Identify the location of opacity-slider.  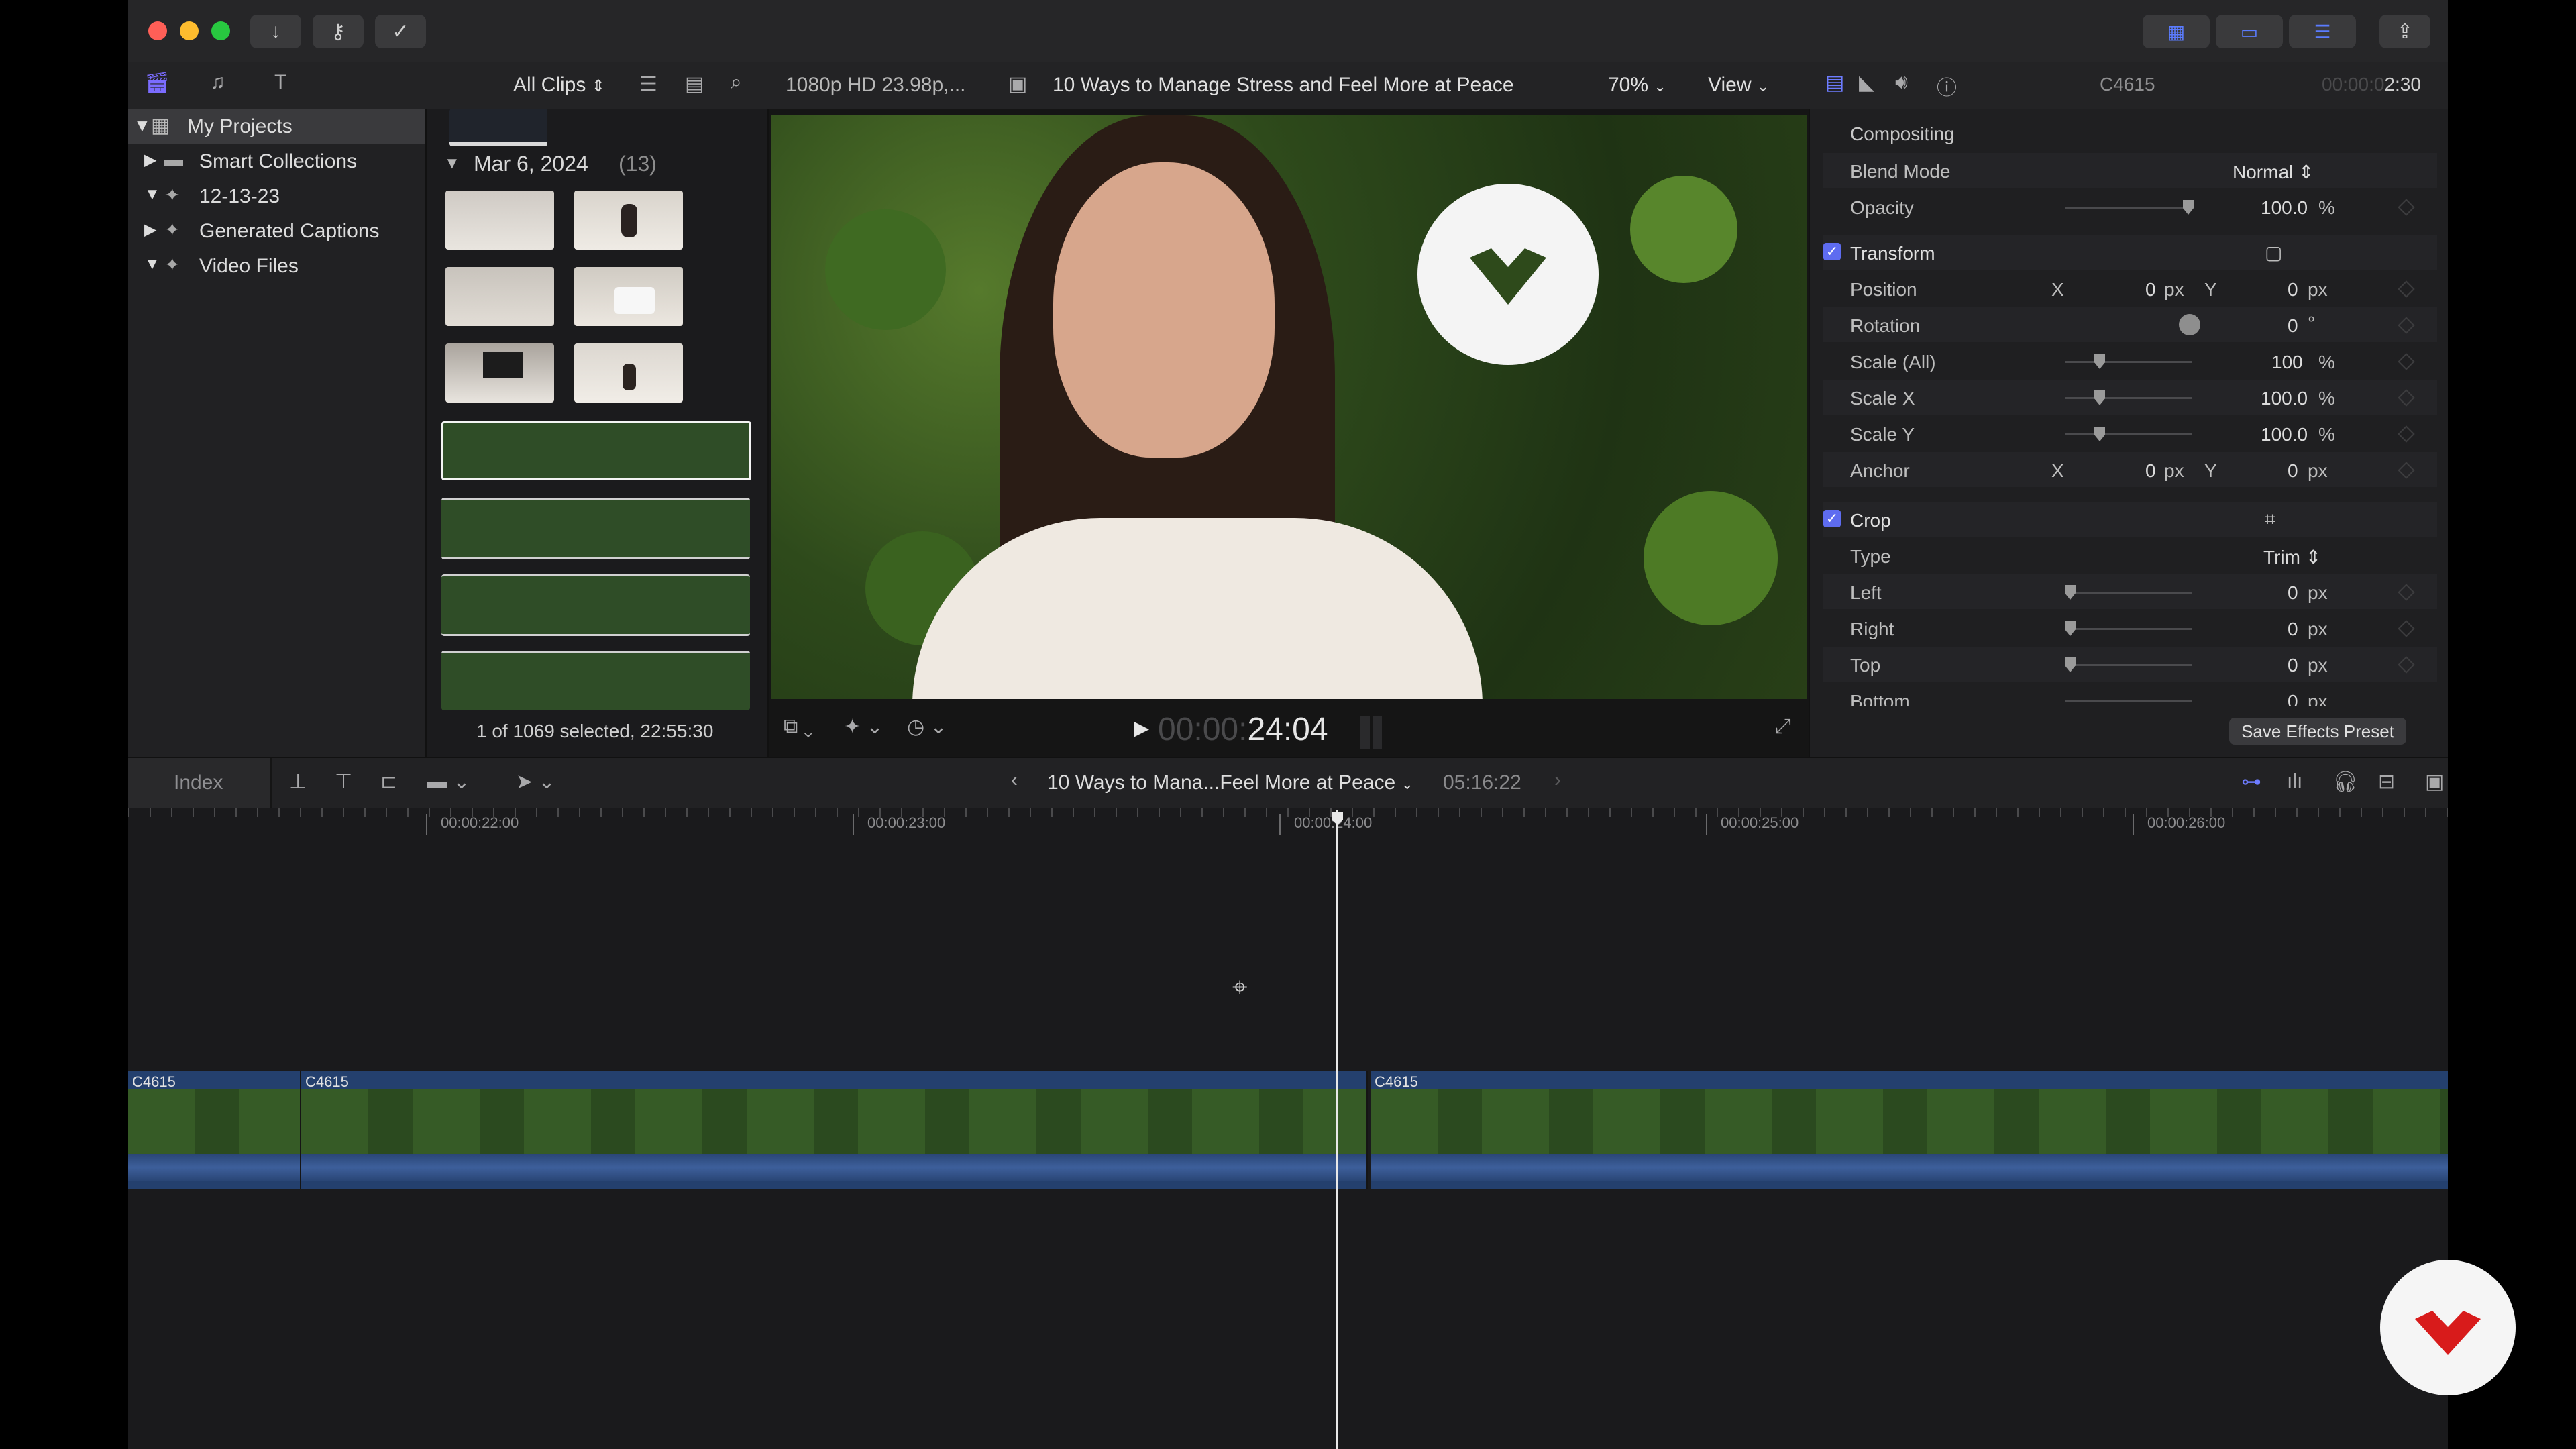
(2128, 208).